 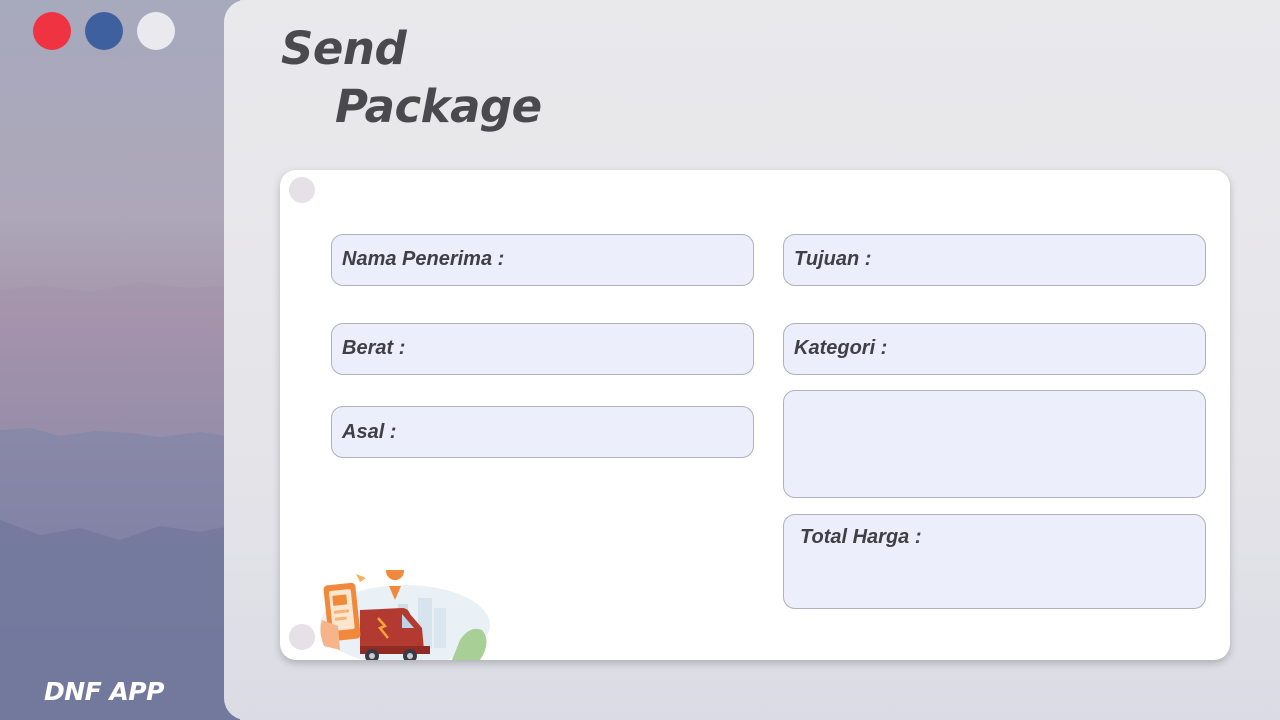 I want to click on delivery-van-illustration, so click(x=405, y=615).